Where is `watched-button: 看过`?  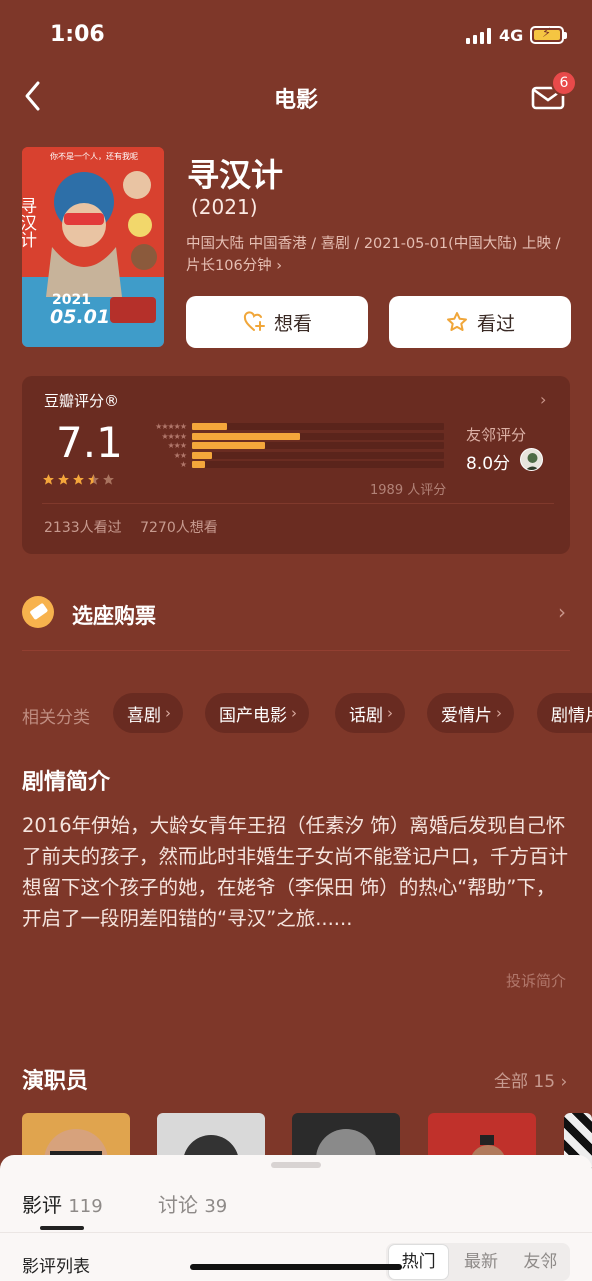 watched-button: 看过 is located at coordinates (480, 322).